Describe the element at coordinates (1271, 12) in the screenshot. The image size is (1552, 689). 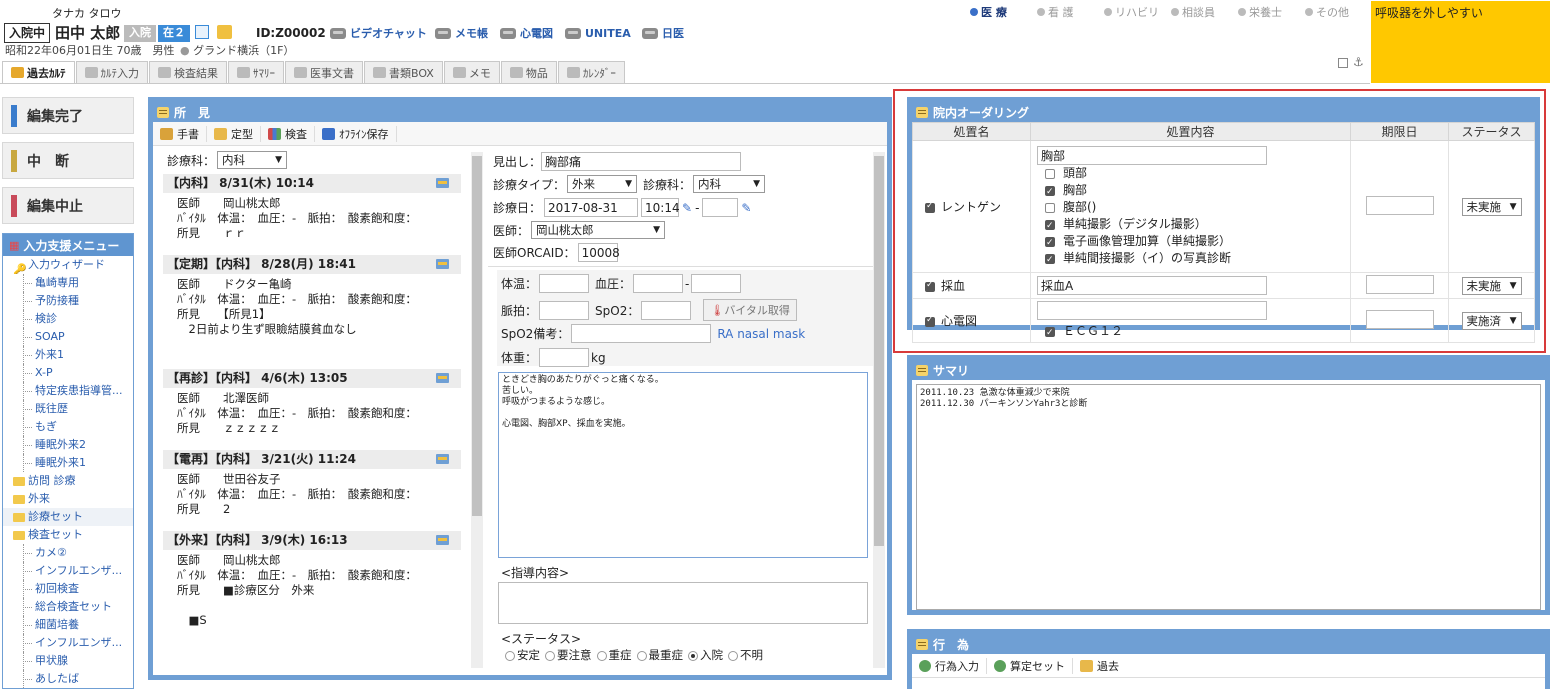
I see `role-nutrition: 栄養士` at that location.